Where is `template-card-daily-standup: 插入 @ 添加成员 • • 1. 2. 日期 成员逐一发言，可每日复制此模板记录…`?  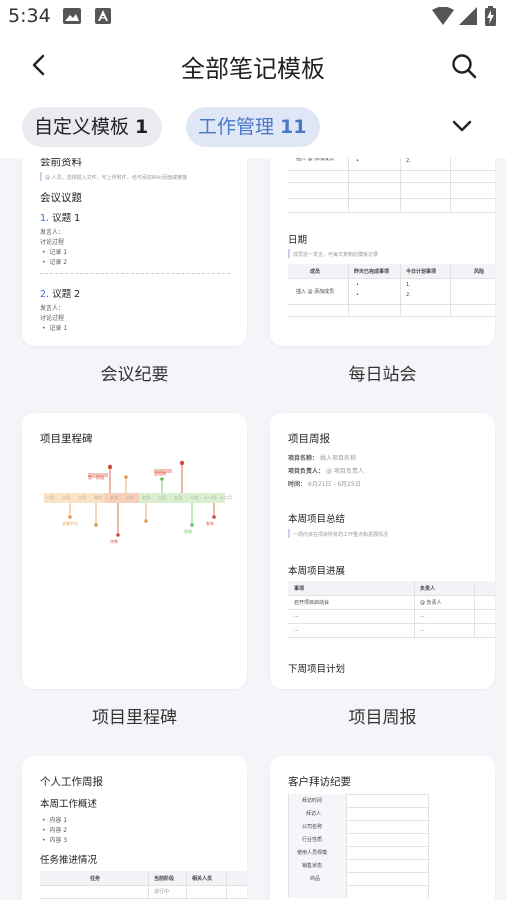 template-card-daily-standup: 插入 @ 添加成员 • • 1. 2. 日期 成员逐一发言，可每日复制此模板记录… is located at coordinates (382, 252).